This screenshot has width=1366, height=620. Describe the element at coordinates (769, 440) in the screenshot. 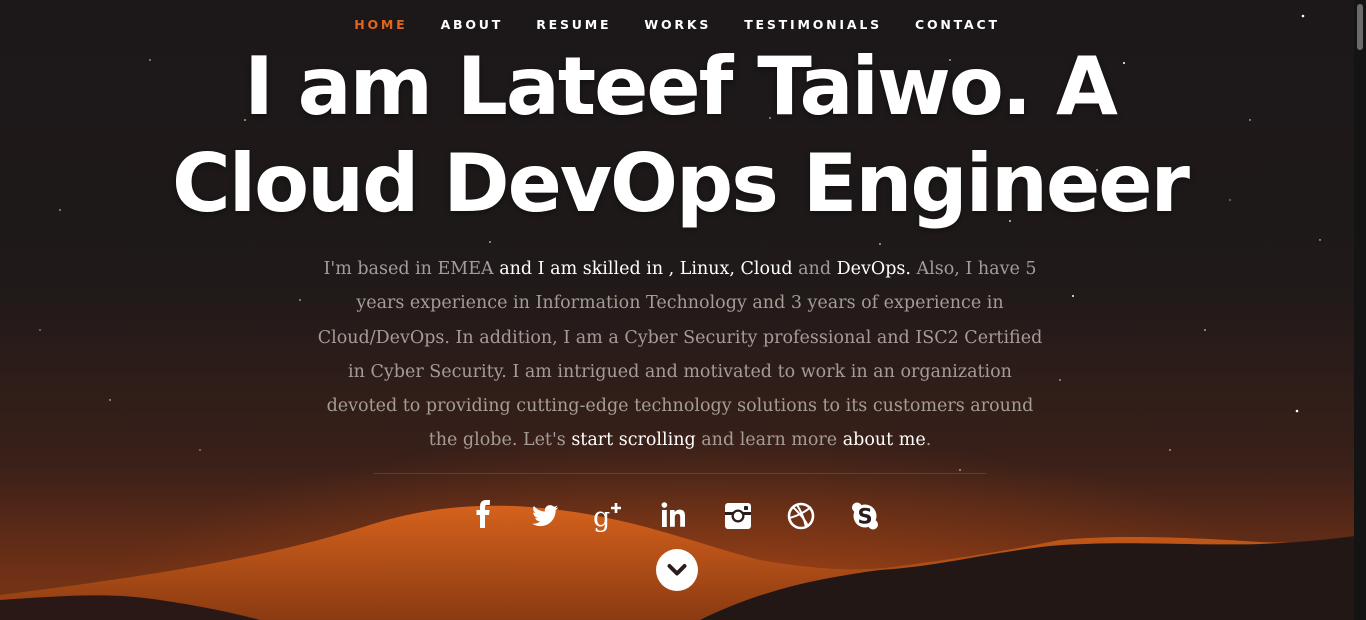

I see `intro-learn-more: and learn more` at that location.